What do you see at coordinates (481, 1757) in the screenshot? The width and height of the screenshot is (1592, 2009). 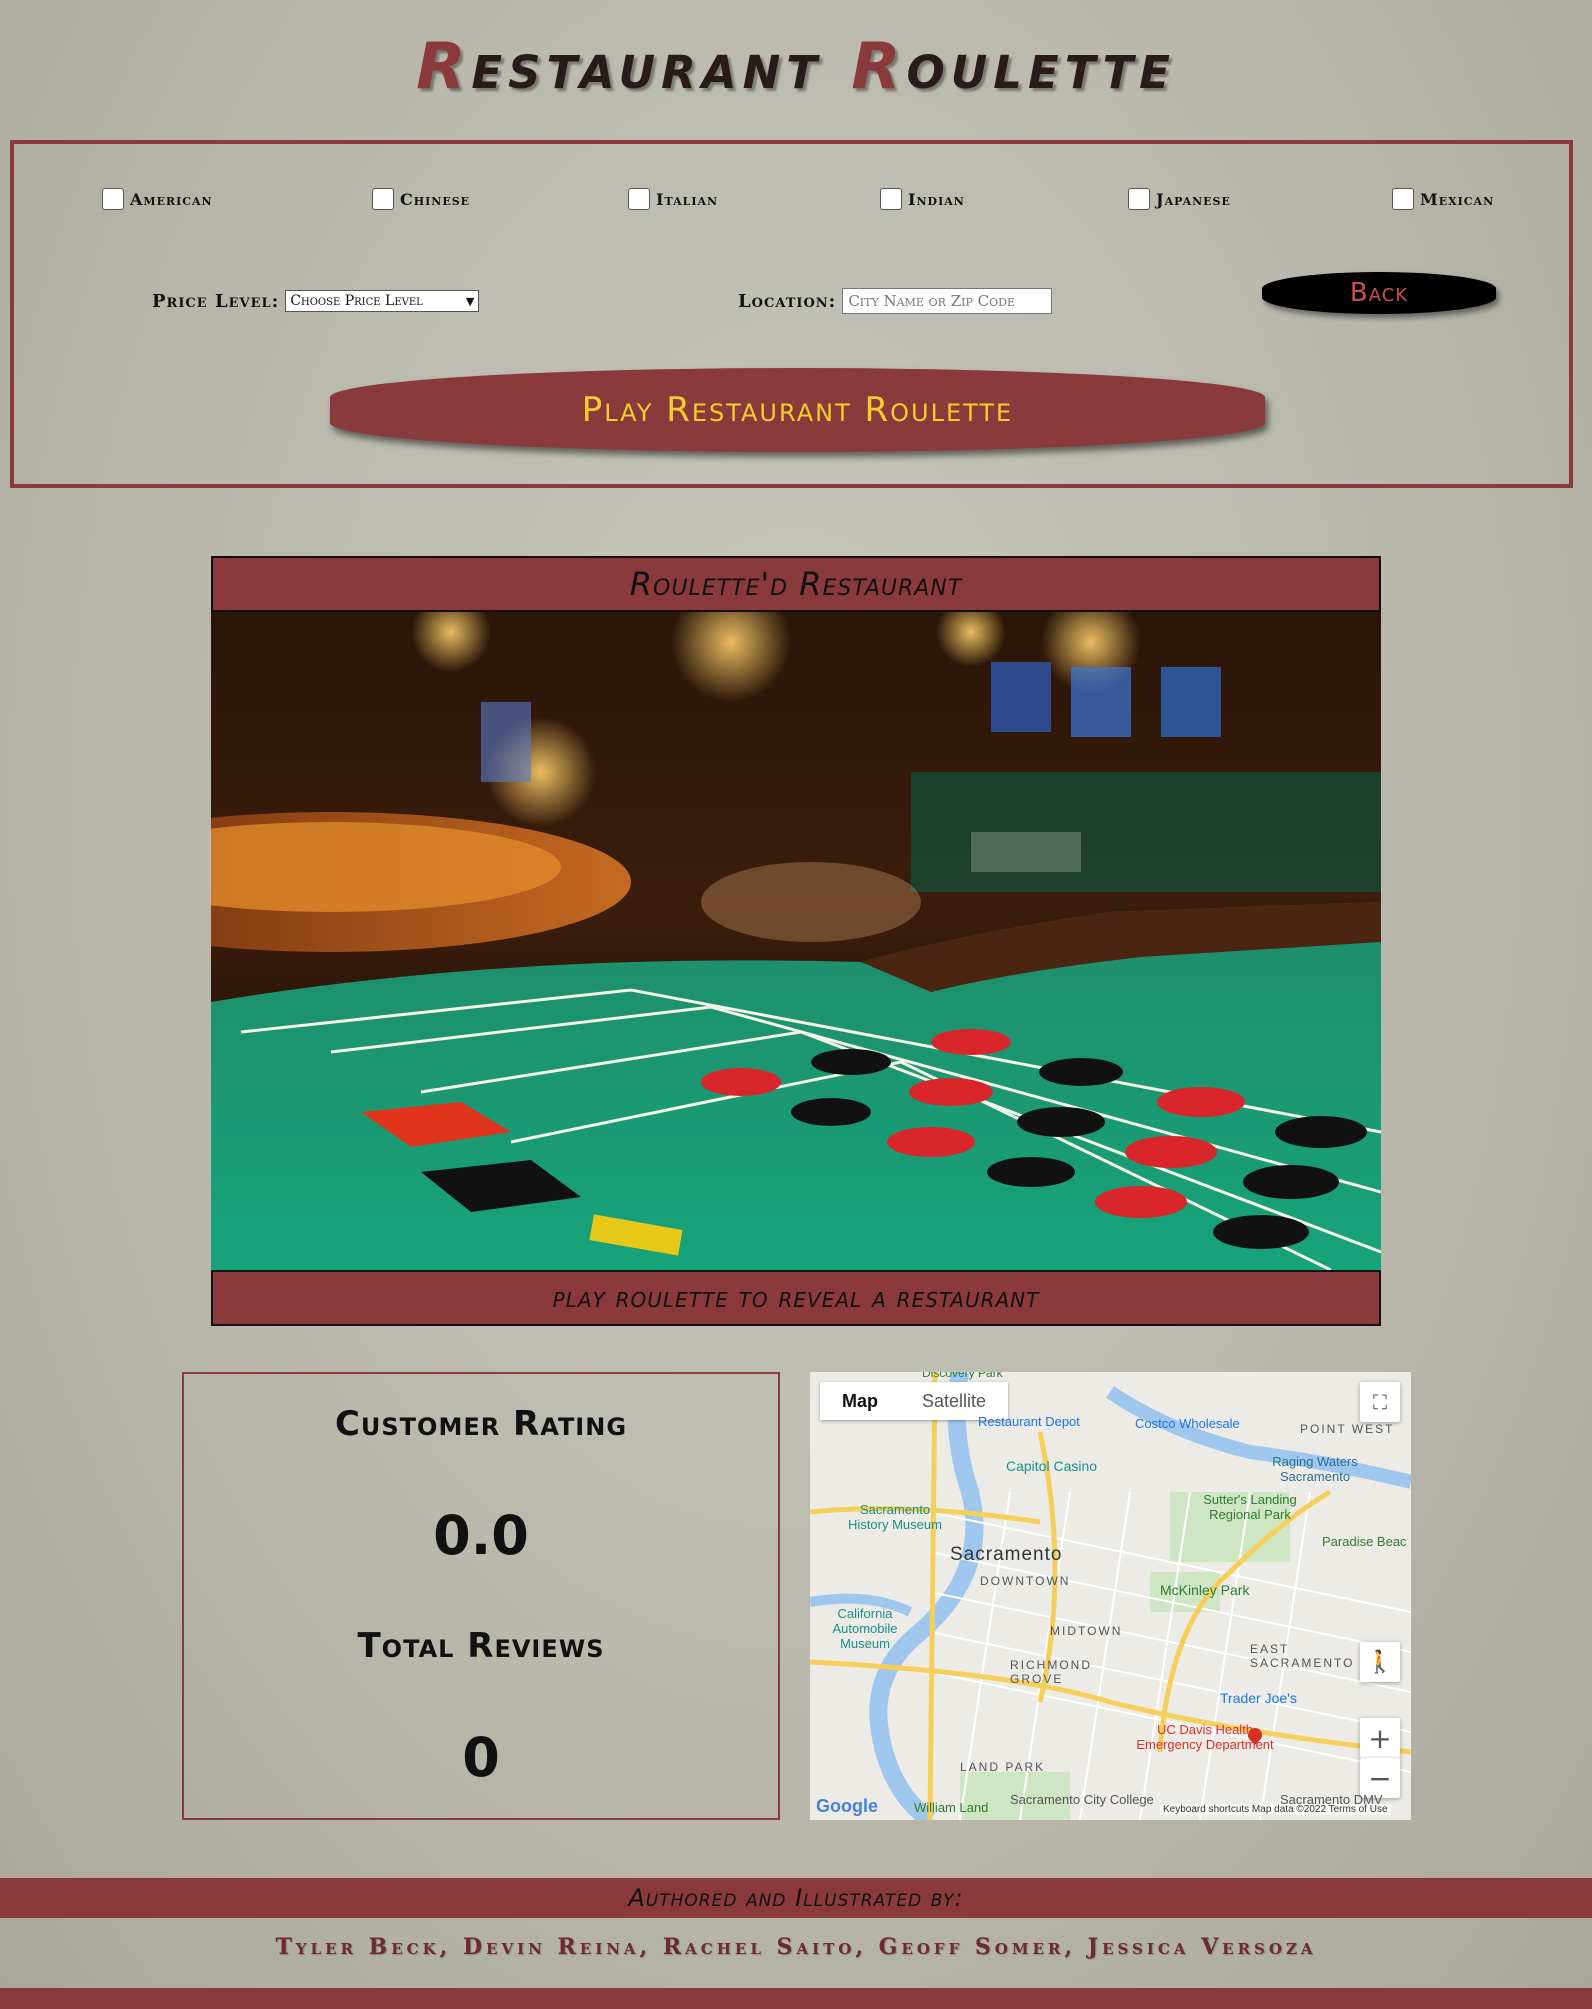 I see `total-reviews-value: 0` at bounding box center [481, 1757].